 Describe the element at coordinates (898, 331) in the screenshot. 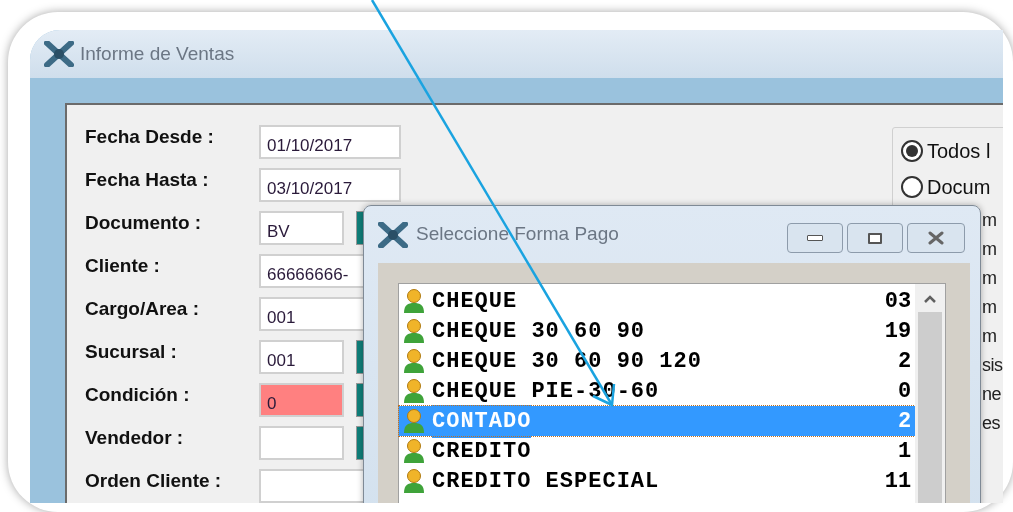

I see `payment-code: 19` at that location.